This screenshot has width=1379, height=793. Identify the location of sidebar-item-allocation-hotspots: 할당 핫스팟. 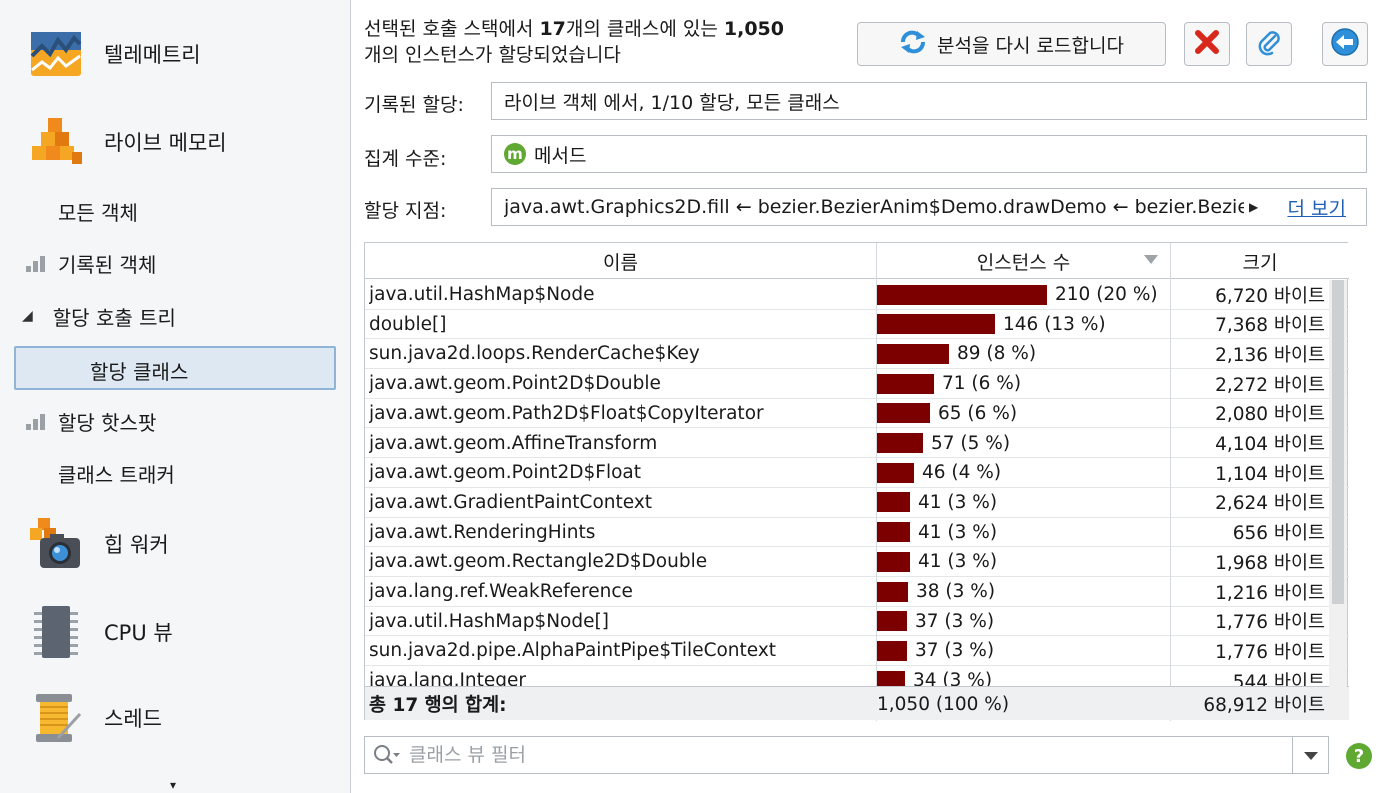
(175, 421).